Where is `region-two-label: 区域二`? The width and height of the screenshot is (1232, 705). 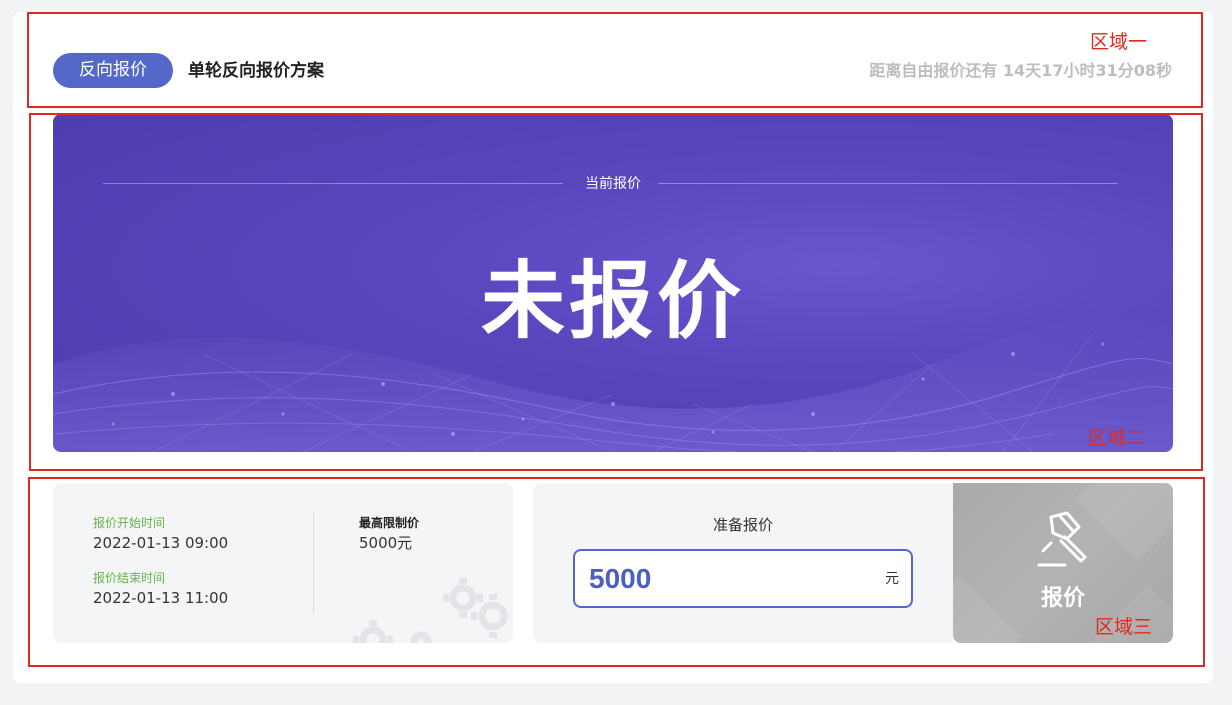
region-two-label: 区域二 is located at coordinates (1117, 438).